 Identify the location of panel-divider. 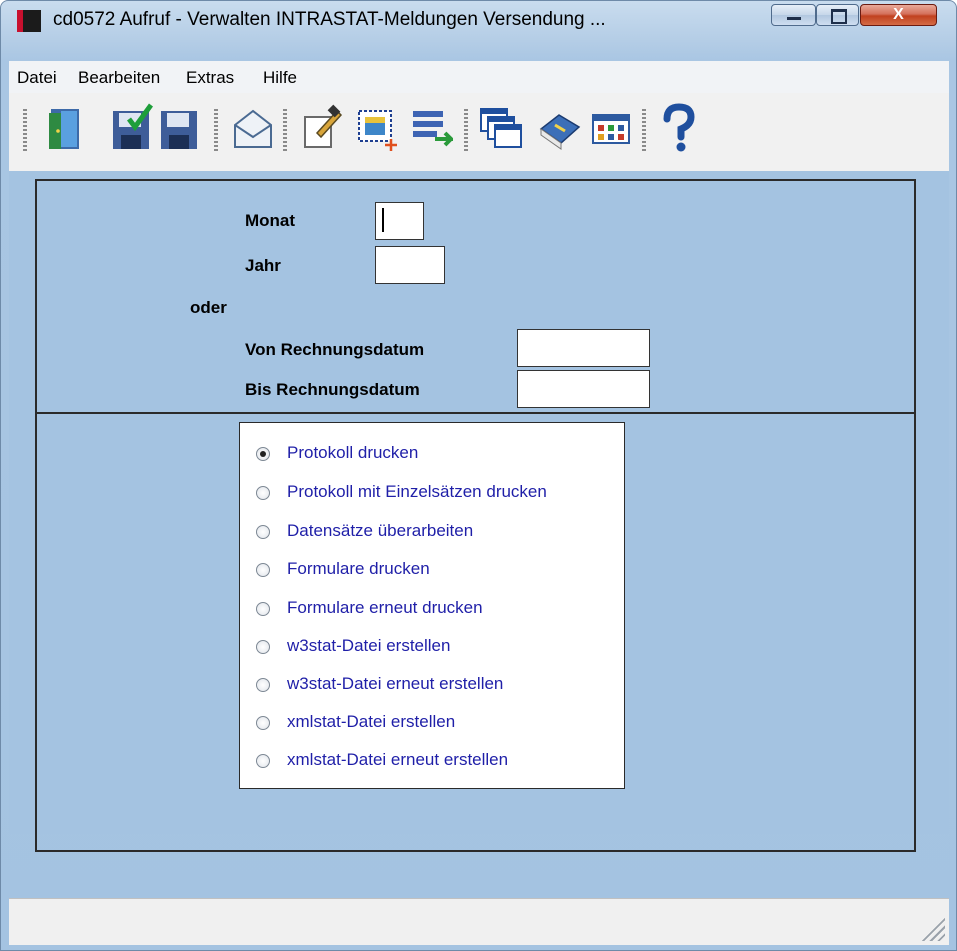
(476, 413).